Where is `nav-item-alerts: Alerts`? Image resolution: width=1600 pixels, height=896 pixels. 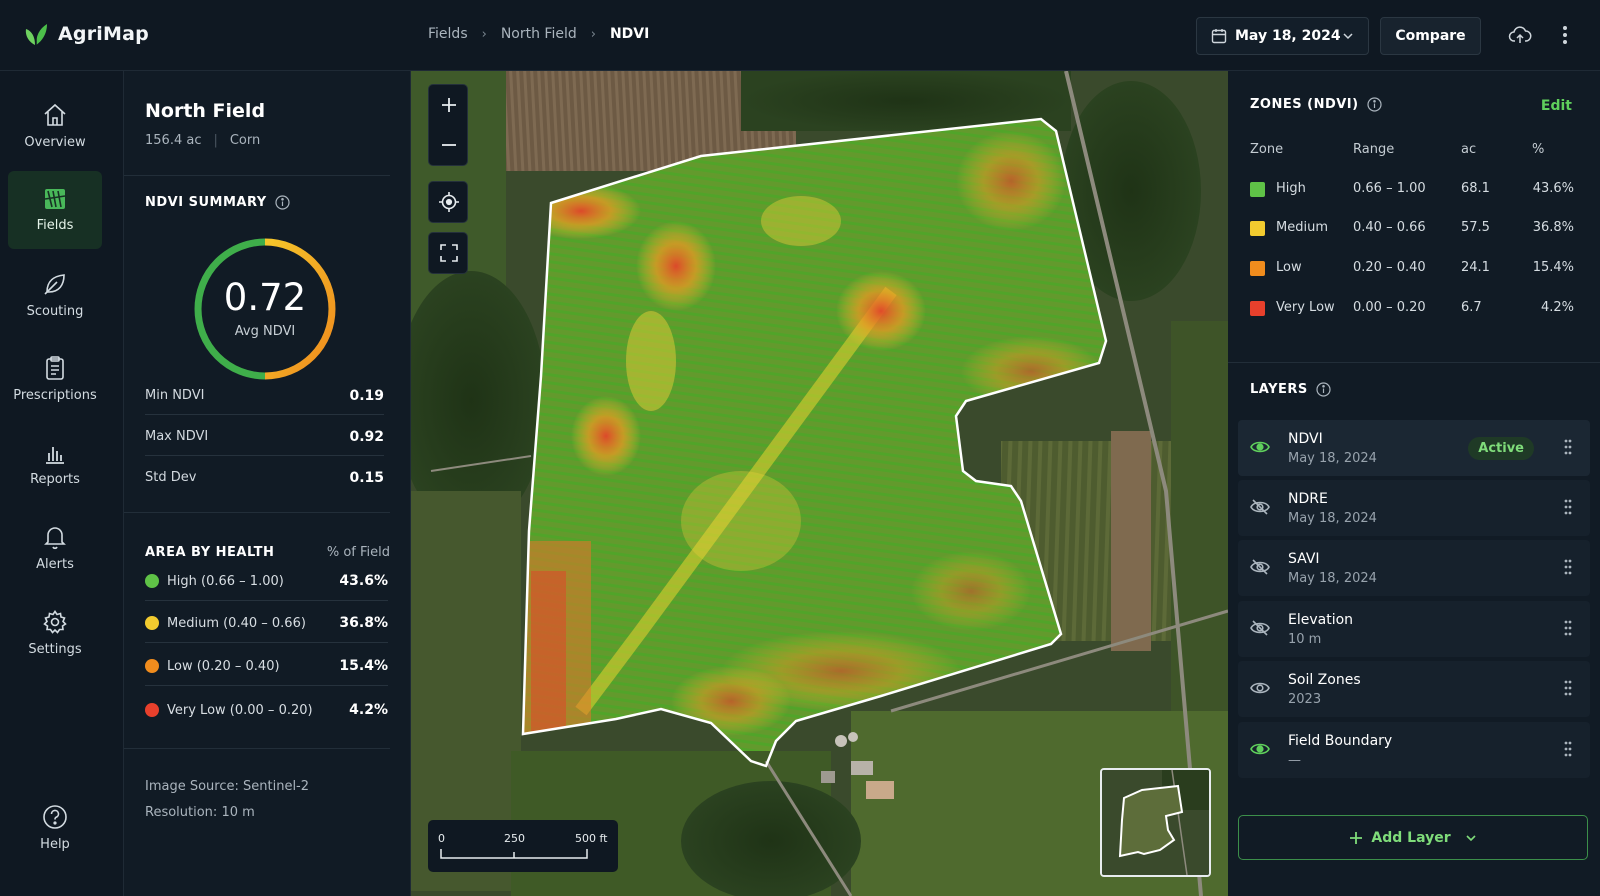
nav-item-alerts: Alerts is located at coordinates (55, 548).